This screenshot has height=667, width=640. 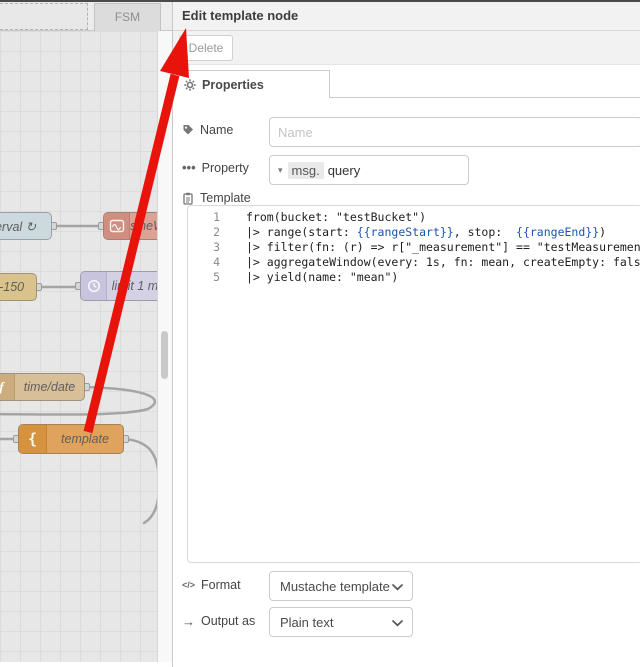 I want to click on canvas-scrollbar, so click(x=165, y=346).